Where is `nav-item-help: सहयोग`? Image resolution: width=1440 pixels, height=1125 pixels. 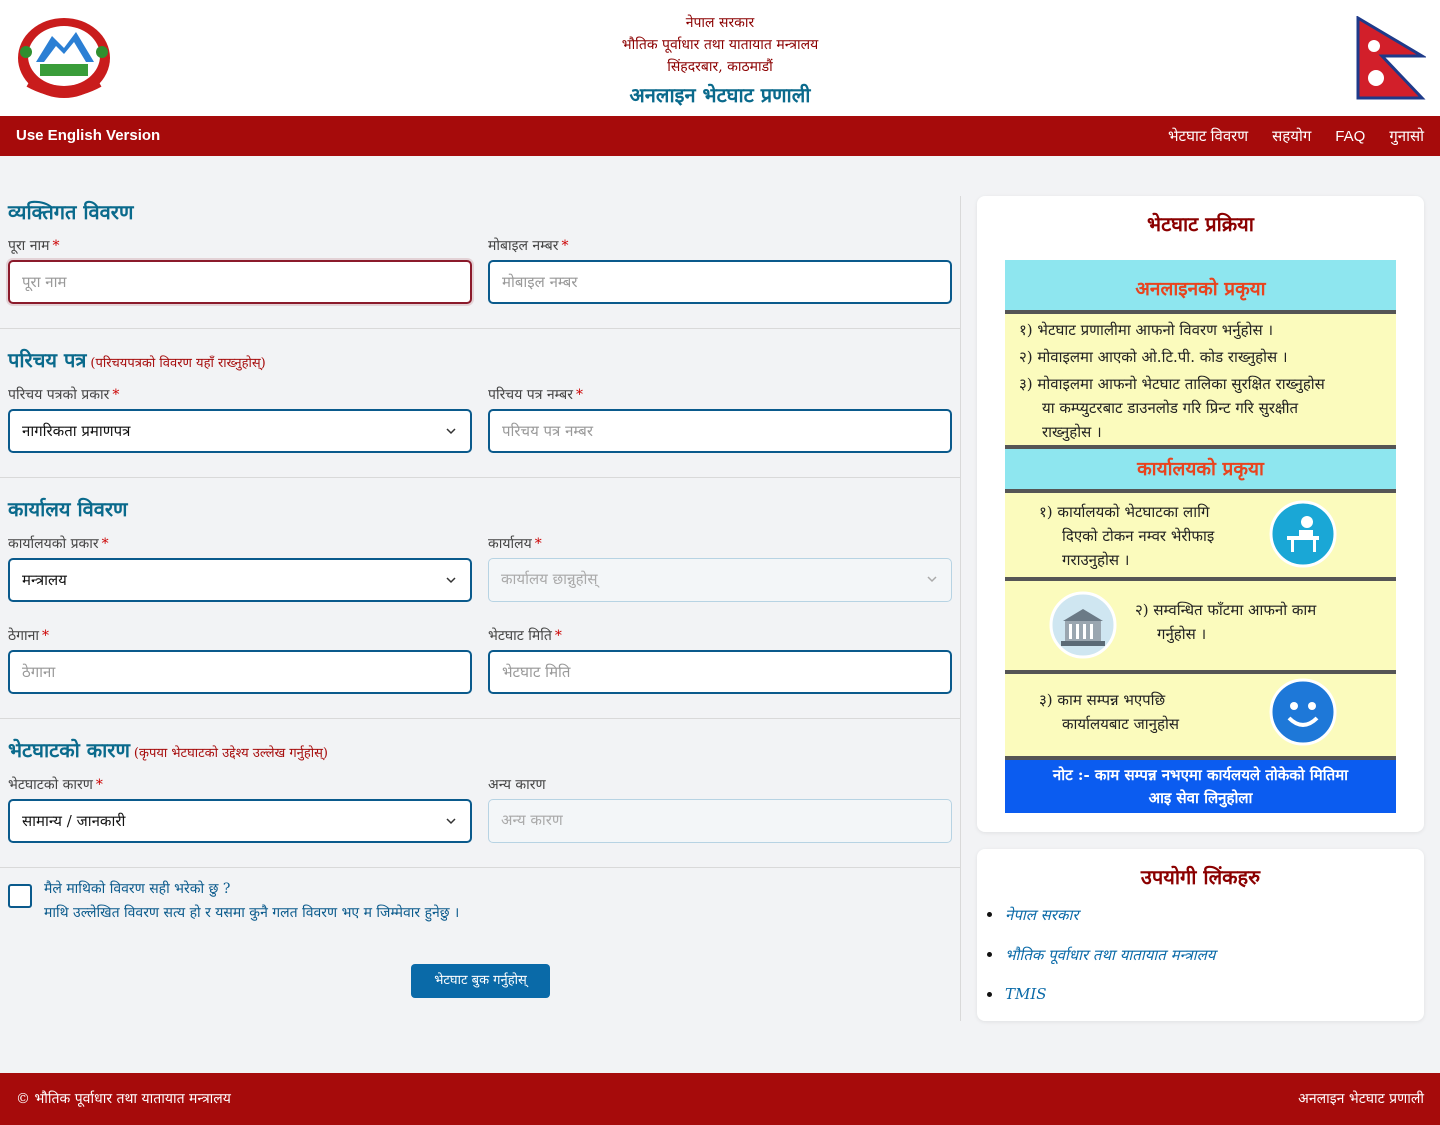 nav-item-help: सहयोग is located at coordinates (1291, 136).